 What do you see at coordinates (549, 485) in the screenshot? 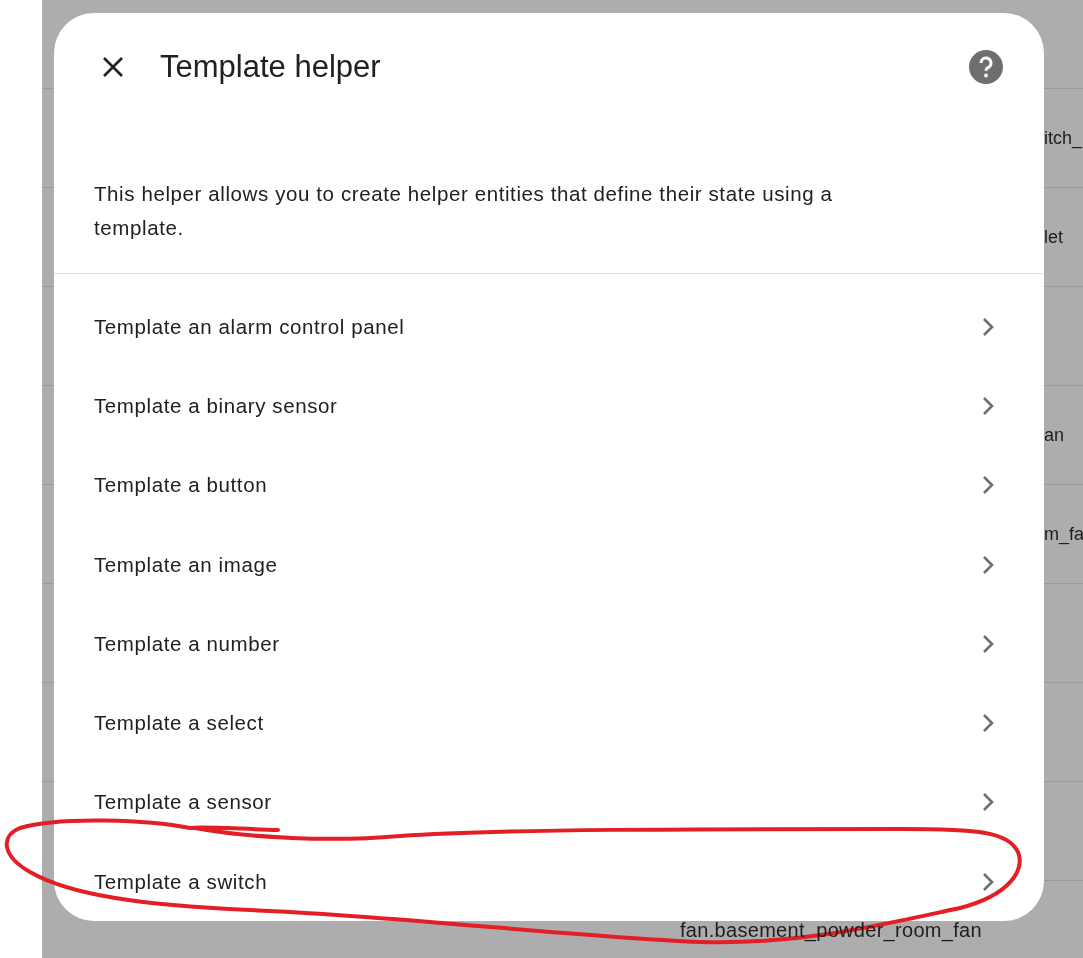
I see `option-item: Template a button` at bounding box center [549, 485].